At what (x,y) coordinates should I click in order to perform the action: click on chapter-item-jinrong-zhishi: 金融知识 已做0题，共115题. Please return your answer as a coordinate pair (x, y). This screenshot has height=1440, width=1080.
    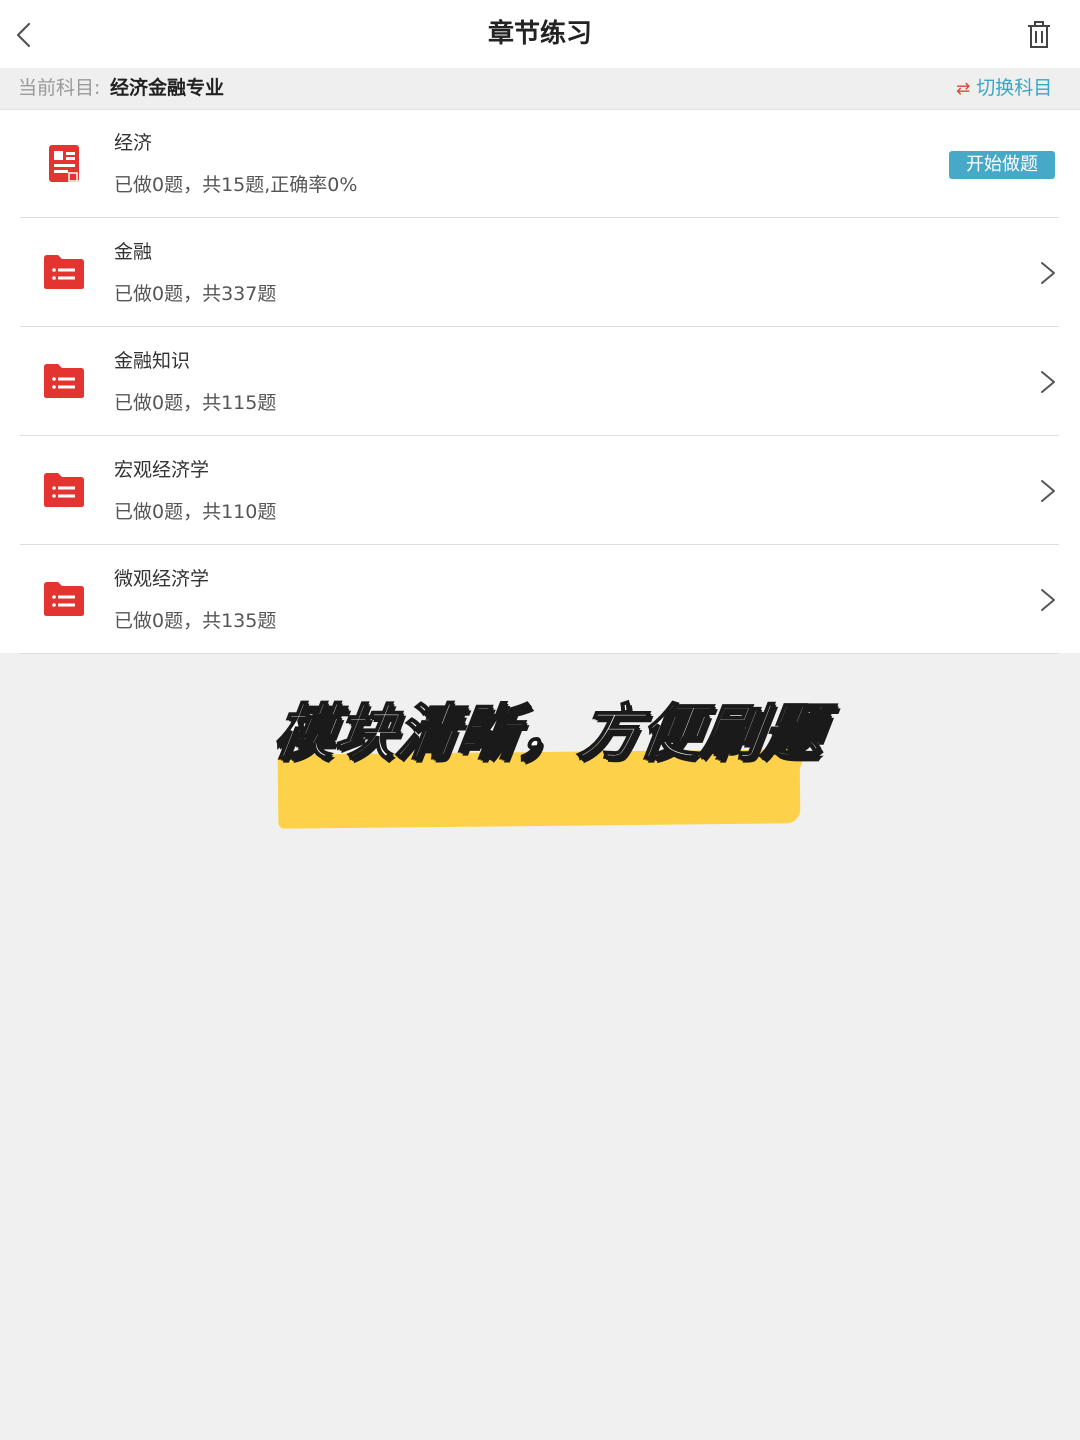
    Looking at the image, I should click on (540, 382).